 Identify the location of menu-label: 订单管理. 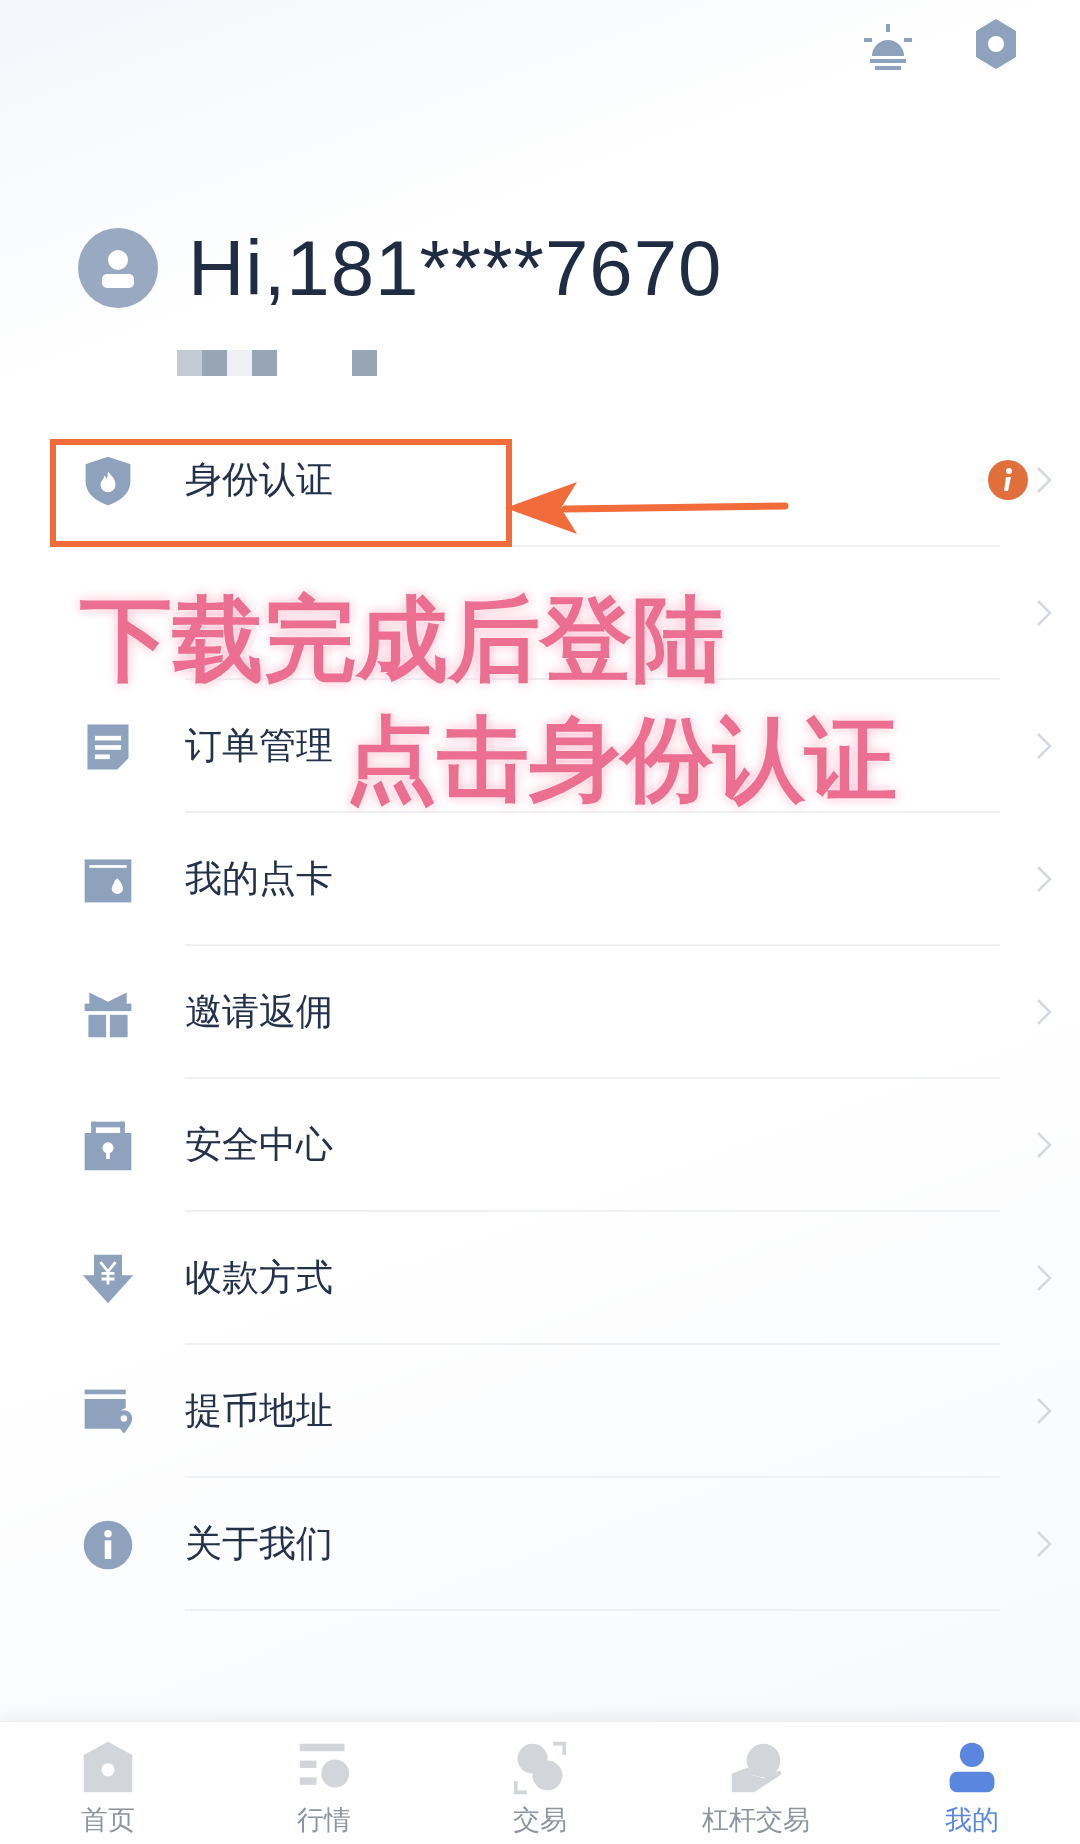
(259, 745).